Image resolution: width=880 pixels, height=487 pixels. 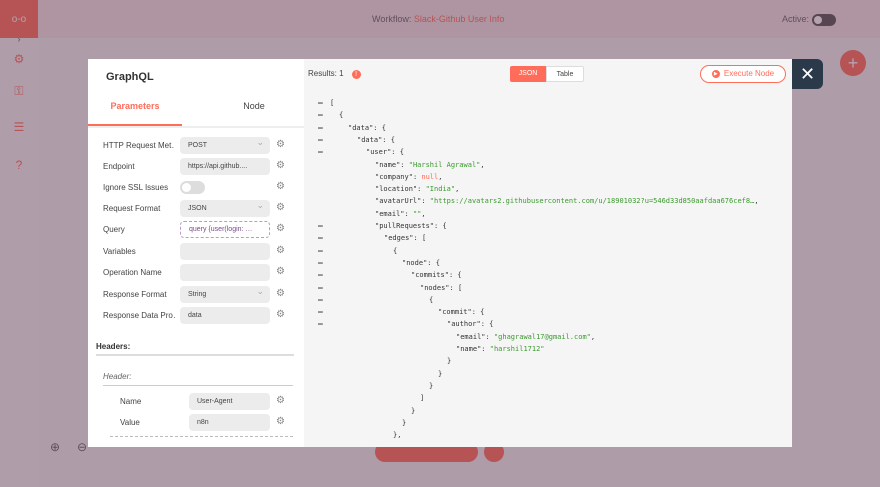 What do you see at coordinates (119, 251) in the screenshot?
I see `param-label: Variables` at bounding box center [119, 251].